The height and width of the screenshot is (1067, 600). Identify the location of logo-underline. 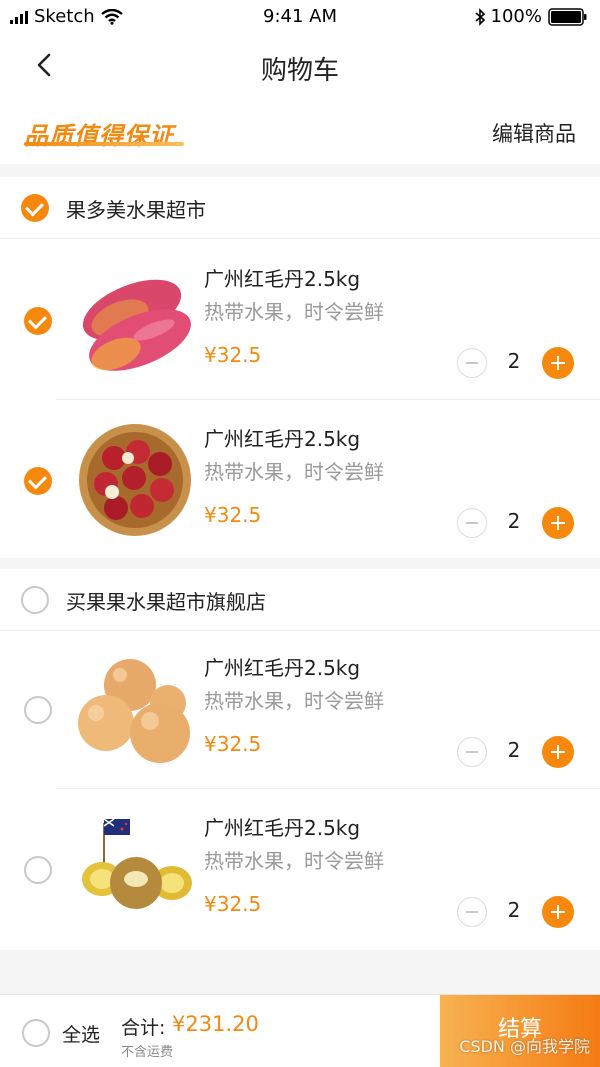
(104, 144).